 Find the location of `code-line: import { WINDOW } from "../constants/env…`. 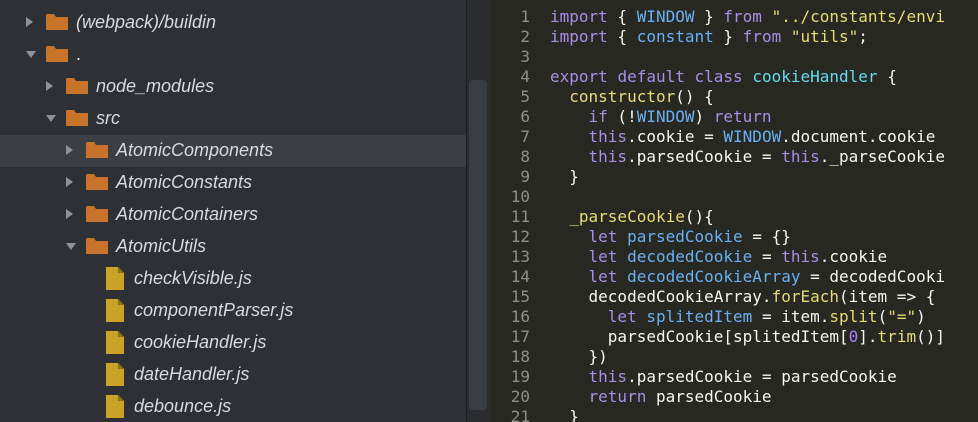

code-line: import { WINDOW } from "../constants/env… is located at coordinates (747, 17).